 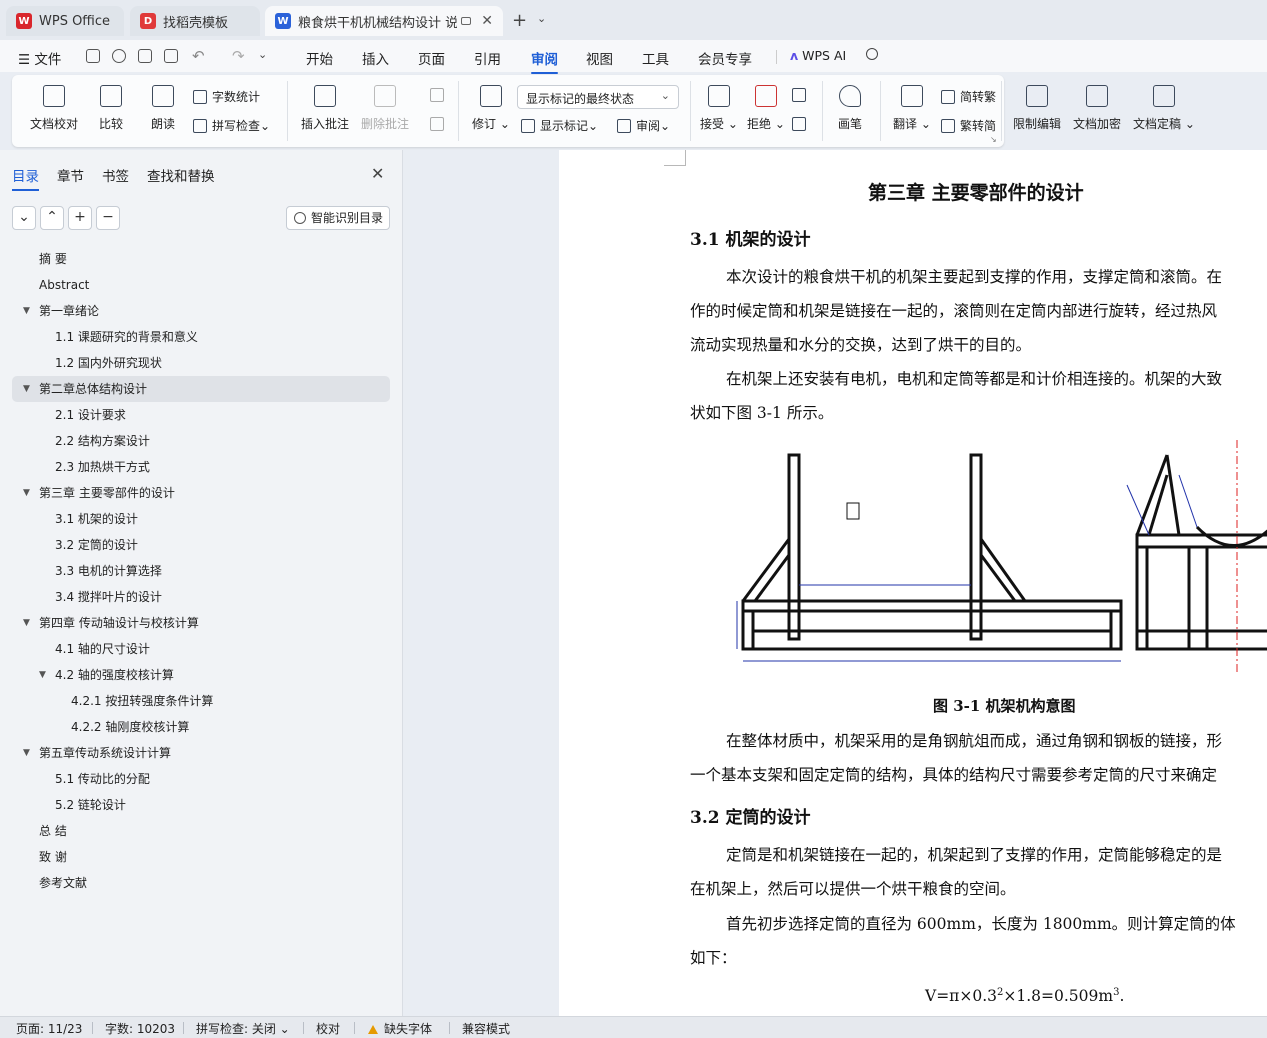 What do you see at coordinates (385, 108) in the screenshot?
I see `delete-comment-button: 删除批注` at bounding box center [385, 108].